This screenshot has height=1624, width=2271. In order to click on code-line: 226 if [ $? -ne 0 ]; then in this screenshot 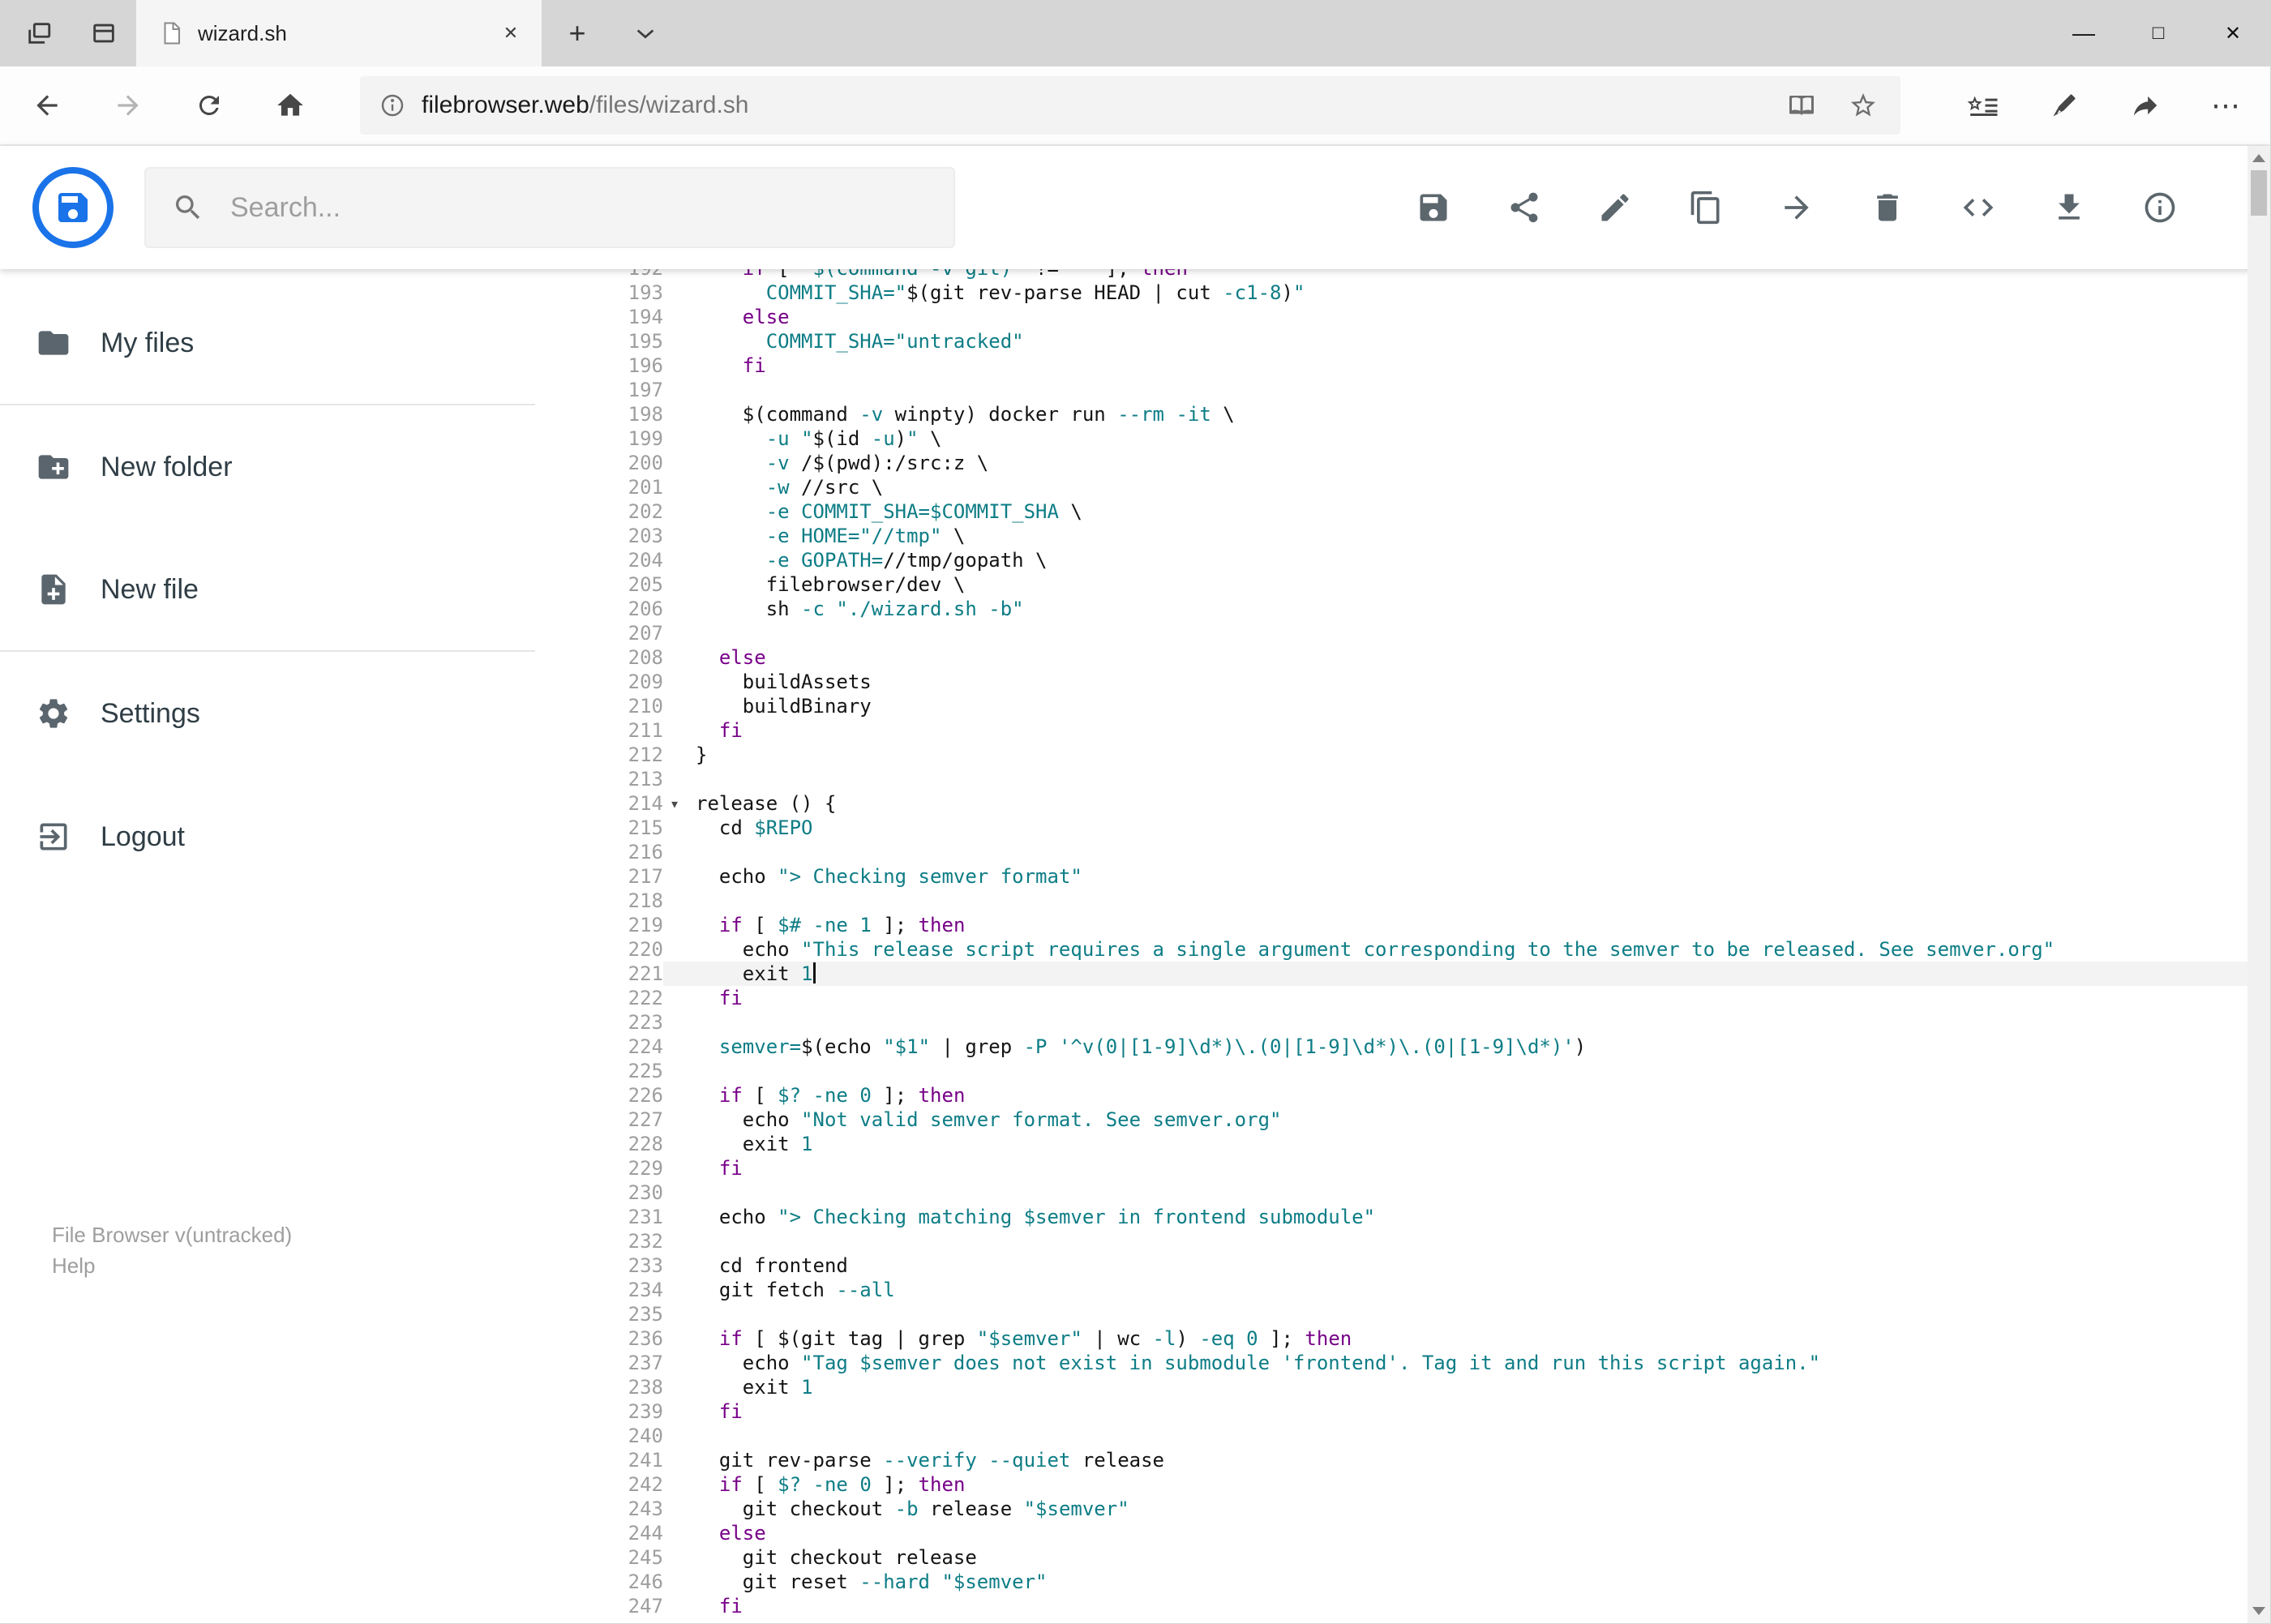, I will do `click(1391, 1096)`.